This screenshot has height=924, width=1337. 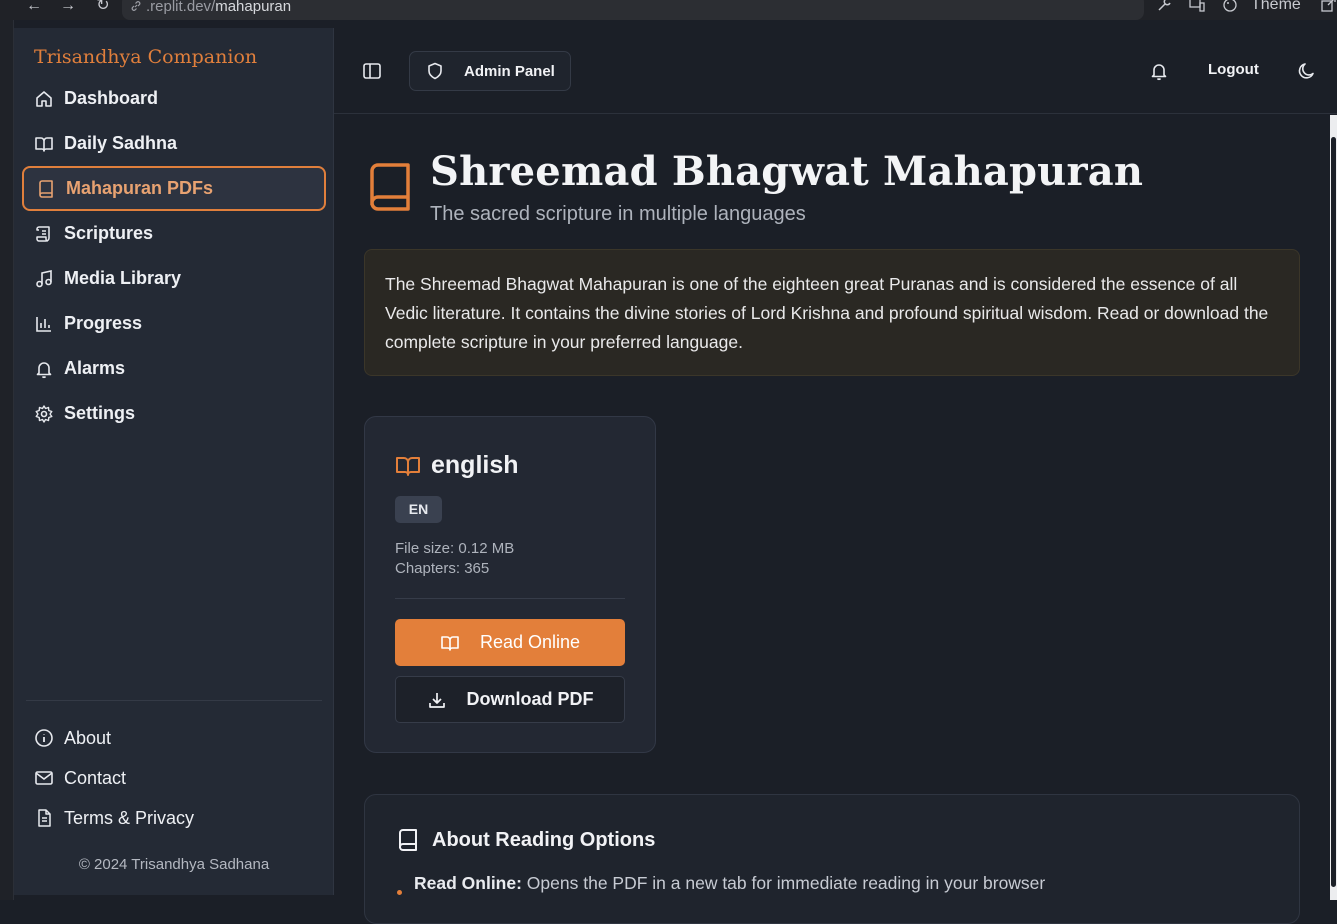 What do you see at coordinates (44, 324) in the screenshot?
I see `bar-chart-icon` at bounding box center [44, 324].